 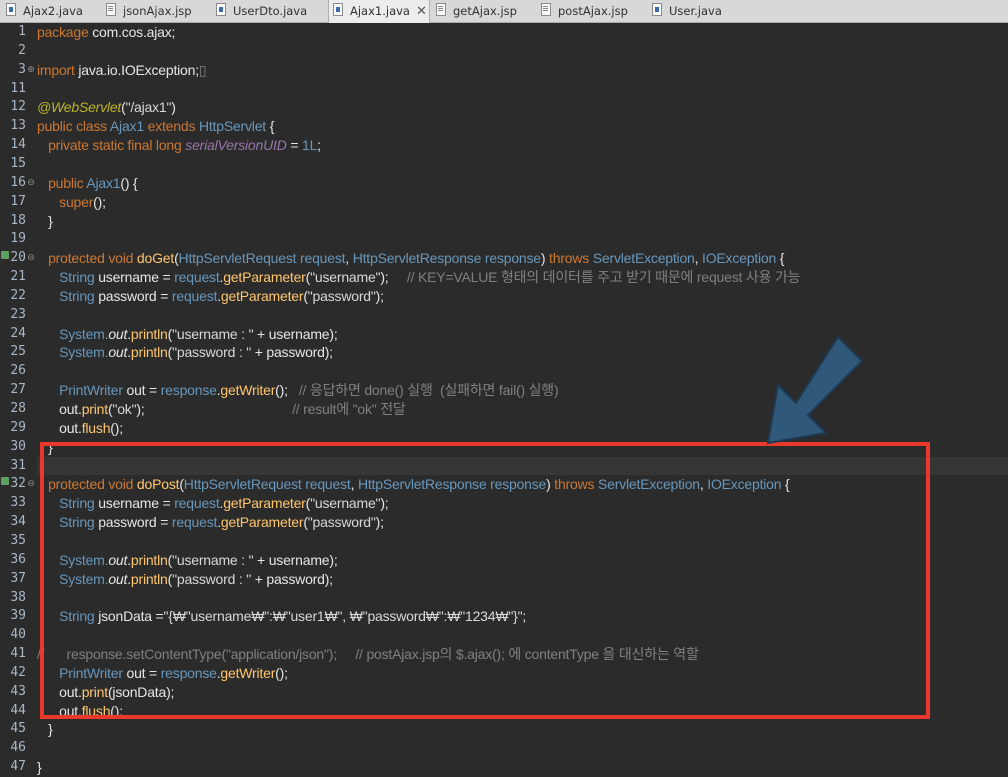 I want to click on tab-ajax1-java: Ajax1.java ✕, so click(x=379, y=11).